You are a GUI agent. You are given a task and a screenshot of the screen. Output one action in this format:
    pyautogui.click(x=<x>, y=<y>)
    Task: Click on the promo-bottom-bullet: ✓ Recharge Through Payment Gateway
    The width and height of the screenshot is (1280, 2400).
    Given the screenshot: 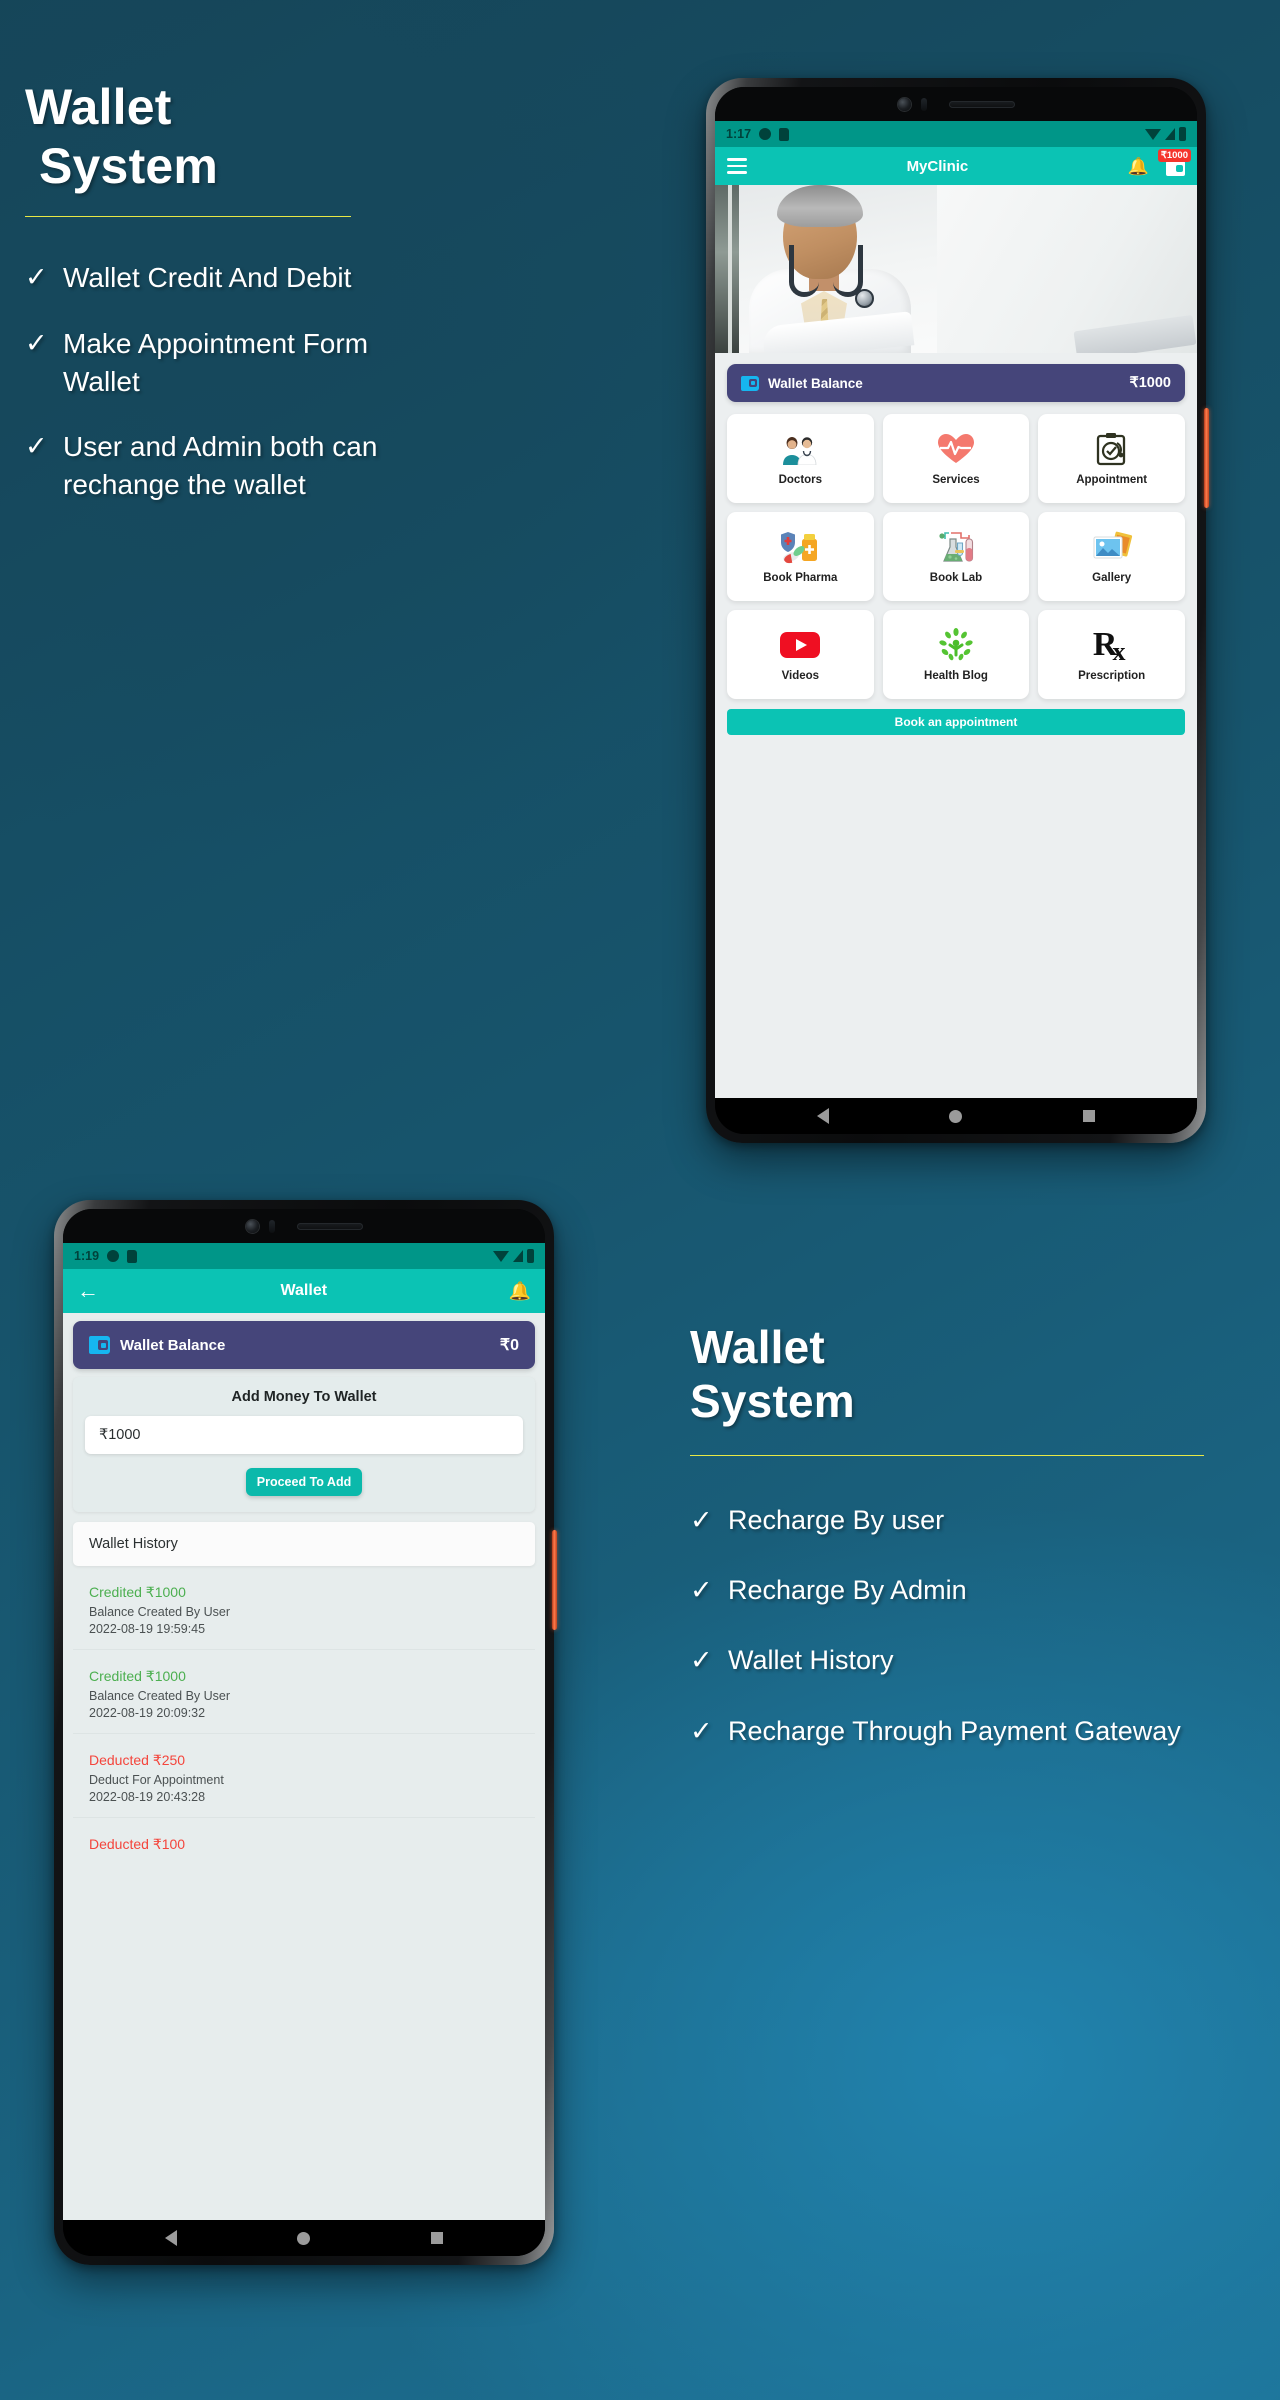 What is the action you would take?
    pyautogui.click(x=950, y=1731)
    